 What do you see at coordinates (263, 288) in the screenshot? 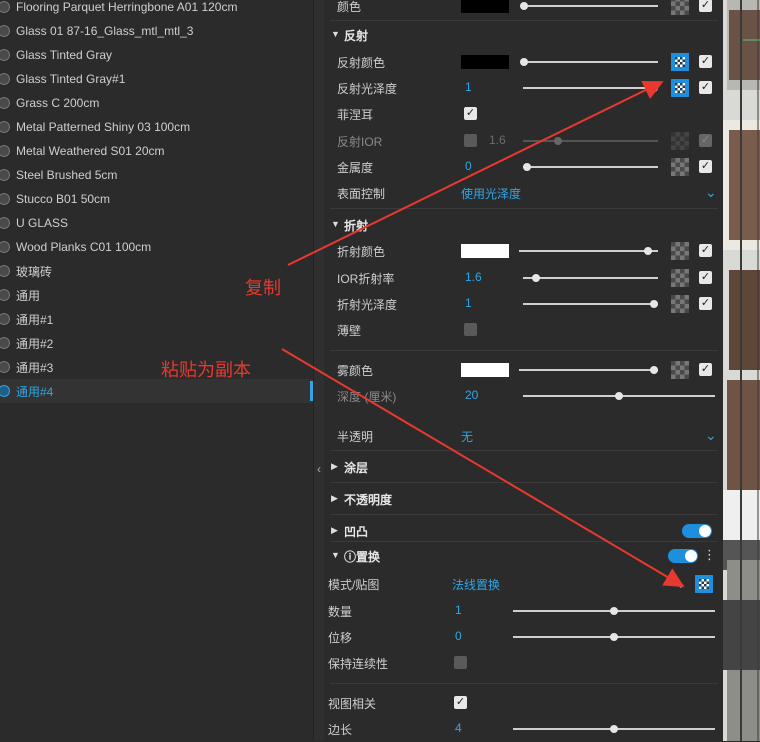
I see `copy-annotation: 复制` at bounding box center [263, 288].